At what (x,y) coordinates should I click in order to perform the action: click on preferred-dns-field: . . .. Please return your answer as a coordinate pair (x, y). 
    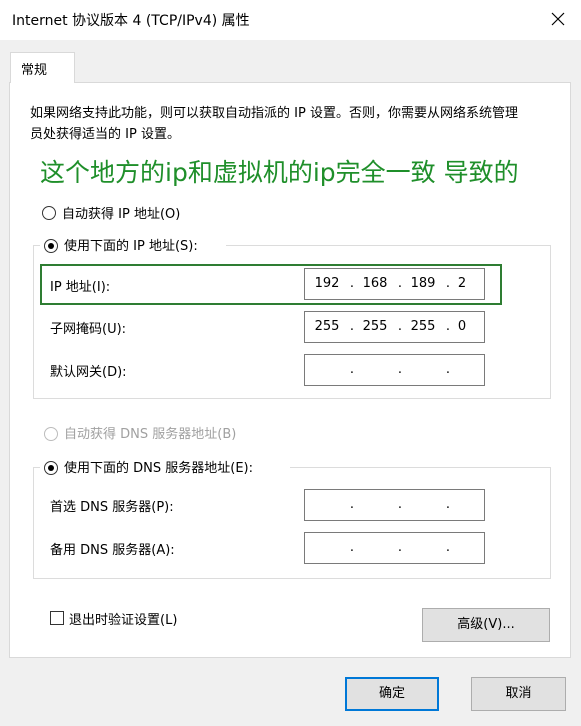
    Looking at the image, I should click on (394, 505).